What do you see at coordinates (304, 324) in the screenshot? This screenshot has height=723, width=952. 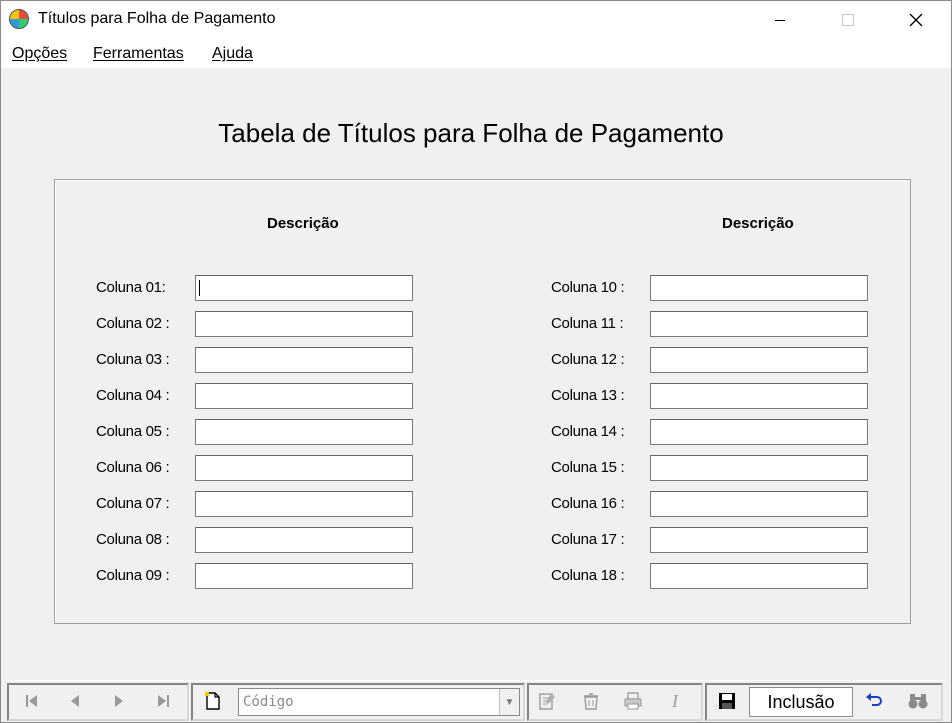 I see `coluna-02-field` at bounding box center [304, 324].